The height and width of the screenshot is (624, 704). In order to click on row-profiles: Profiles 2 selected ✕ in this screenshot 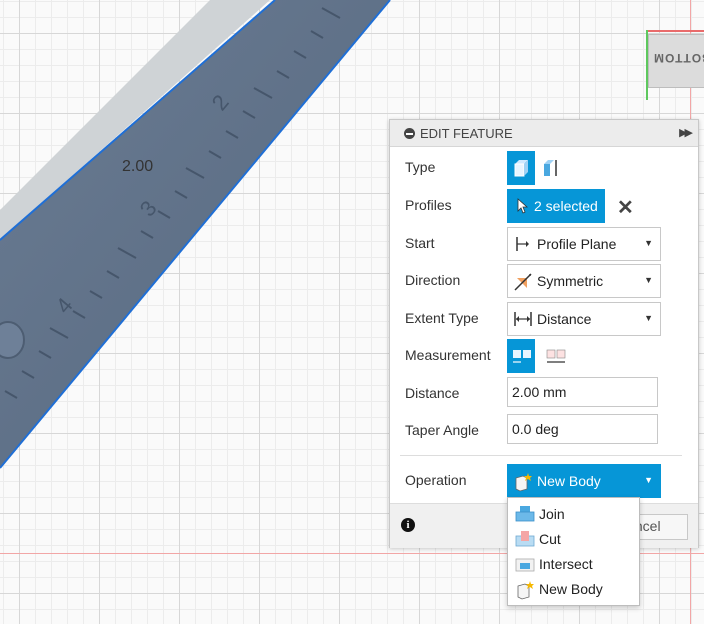, I will do `click(544, 206)`.